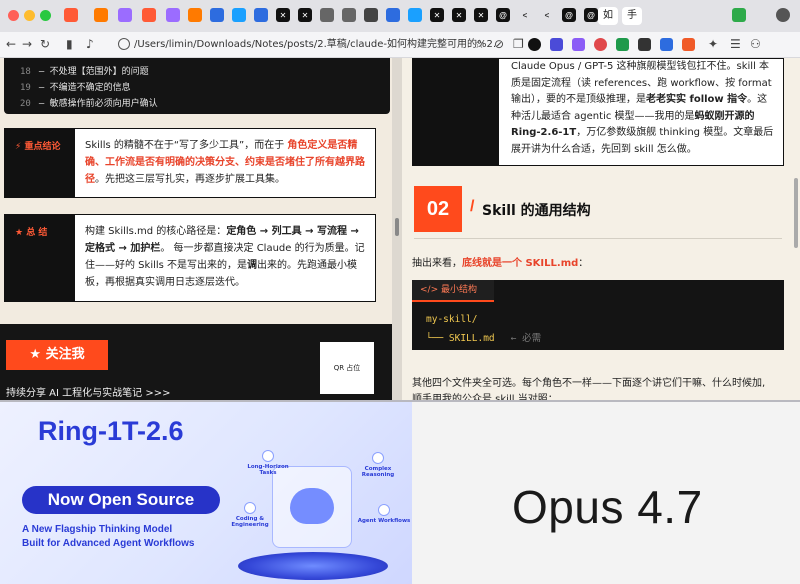 This screenshot has width=800, height=584. I want to click on link-icon: ⊘, so click(499, 44).